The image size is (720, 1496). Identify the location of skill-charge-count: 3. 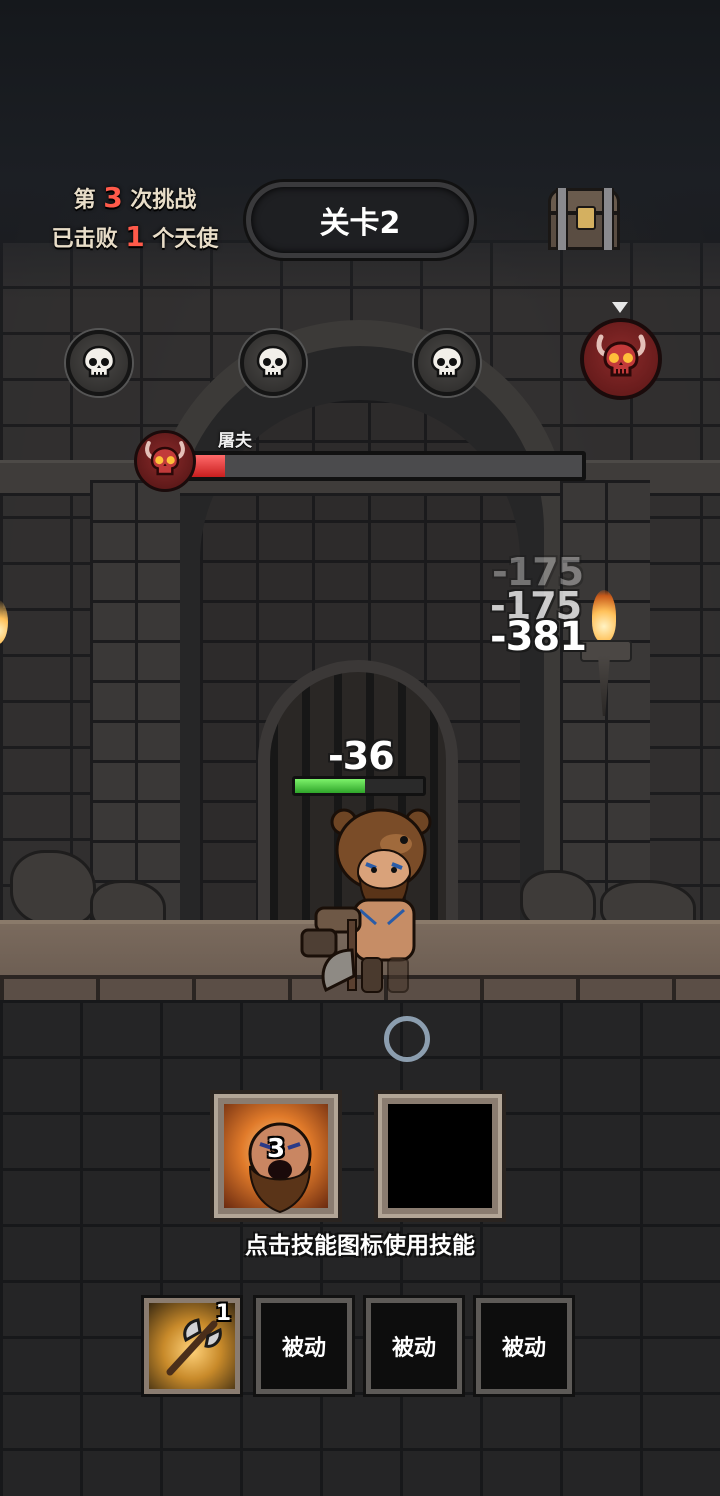
(276, 1149).